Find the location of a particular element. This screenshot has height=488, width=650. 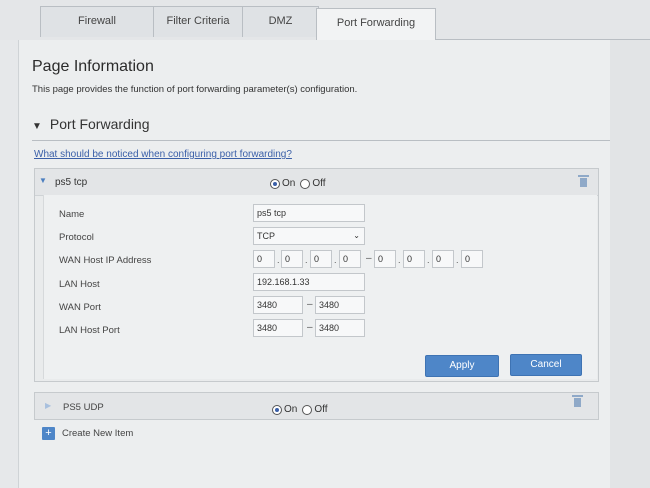

item-header: ▼ ps5 tcp On Off is located at coordinates (316, 182).